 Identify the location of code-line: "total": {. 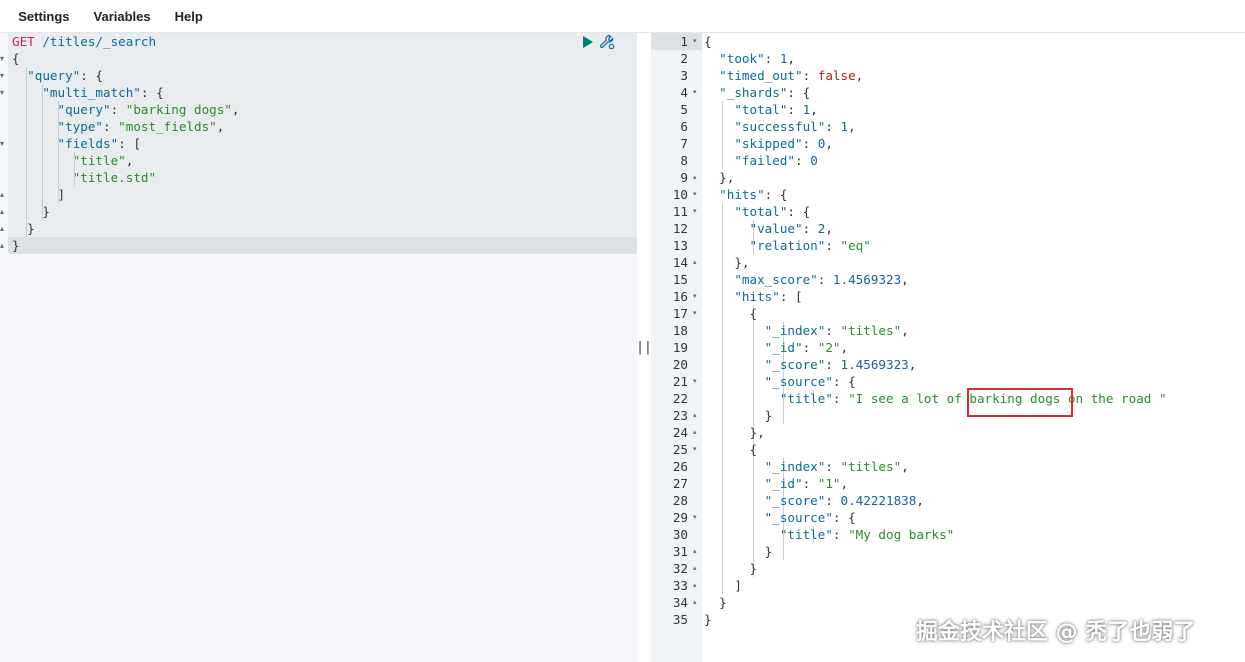
(757, 211).